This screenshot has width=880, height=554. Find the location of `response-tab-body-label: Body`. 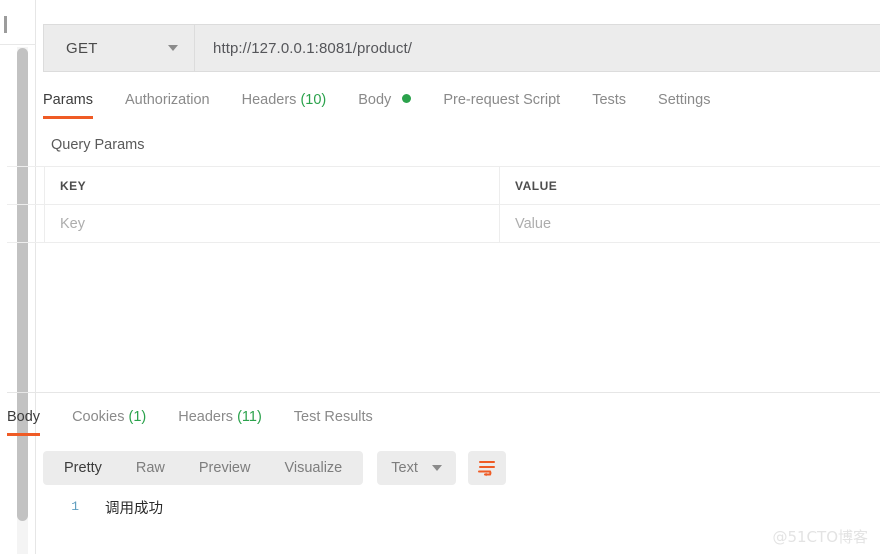

response-tab-body-label: Body is located at coordinates (24, 417).